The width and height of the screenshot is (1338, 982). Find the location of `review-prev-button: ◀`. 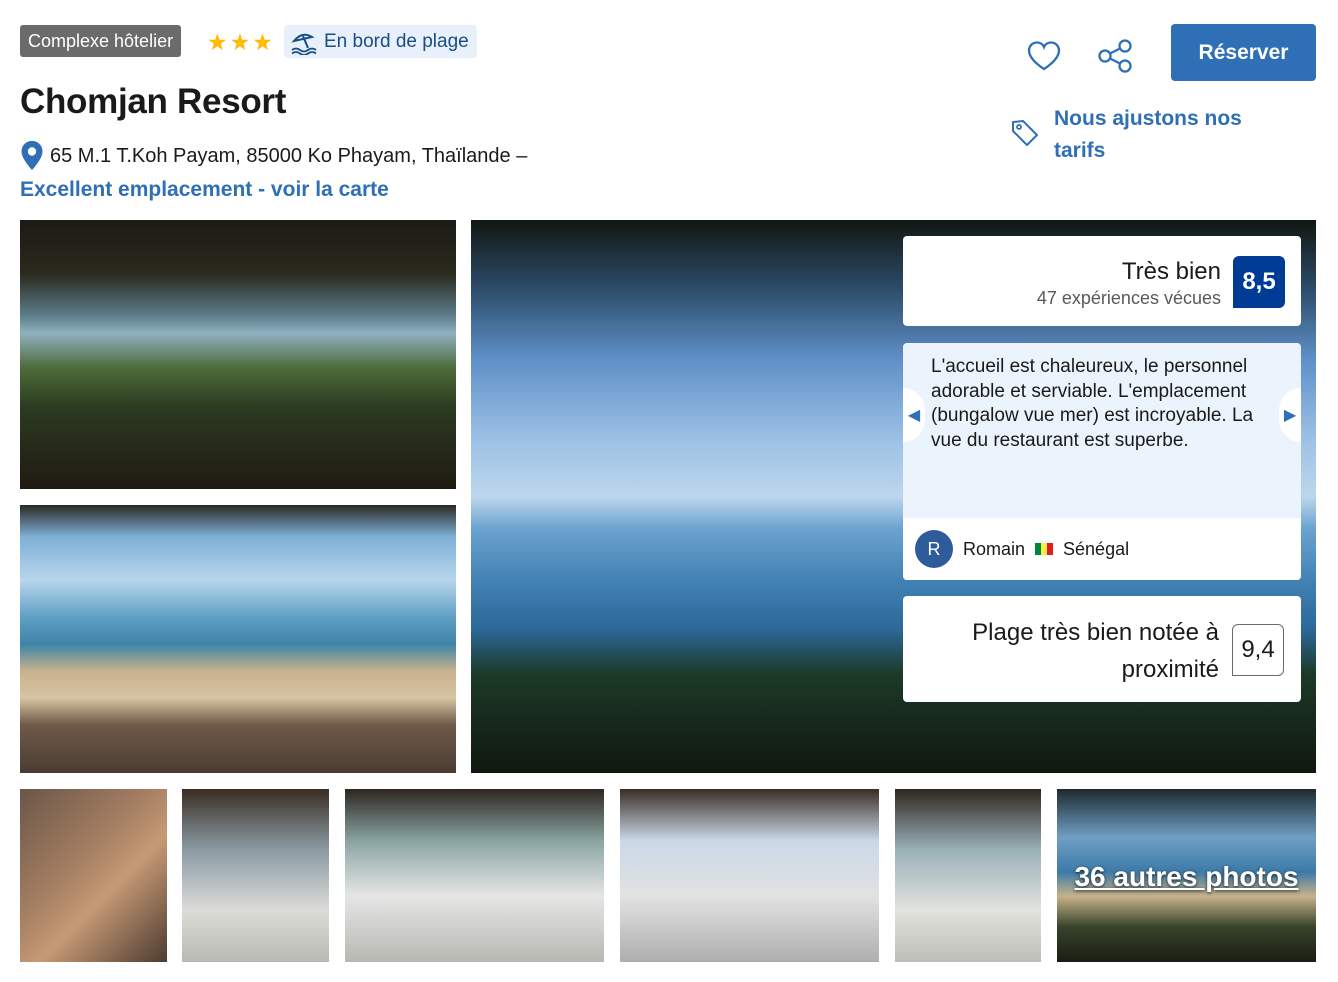

review-prev-button: ◀ is located at coordinates (914, 415).